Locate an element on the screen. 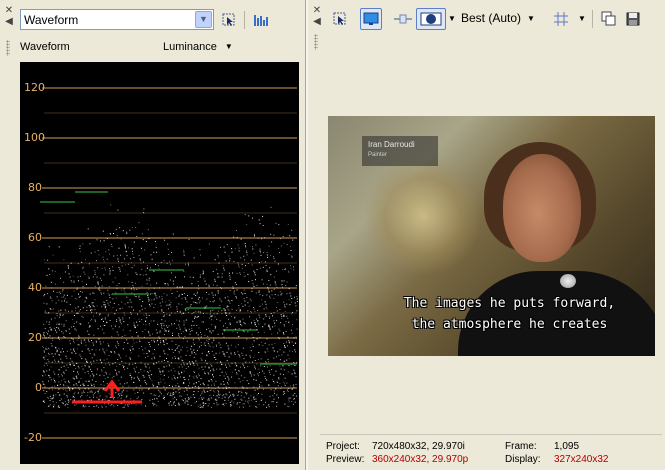 This screenshot has height=470, width=665. y-axis-tick-label: -20 is located at coordinates (33, 437).